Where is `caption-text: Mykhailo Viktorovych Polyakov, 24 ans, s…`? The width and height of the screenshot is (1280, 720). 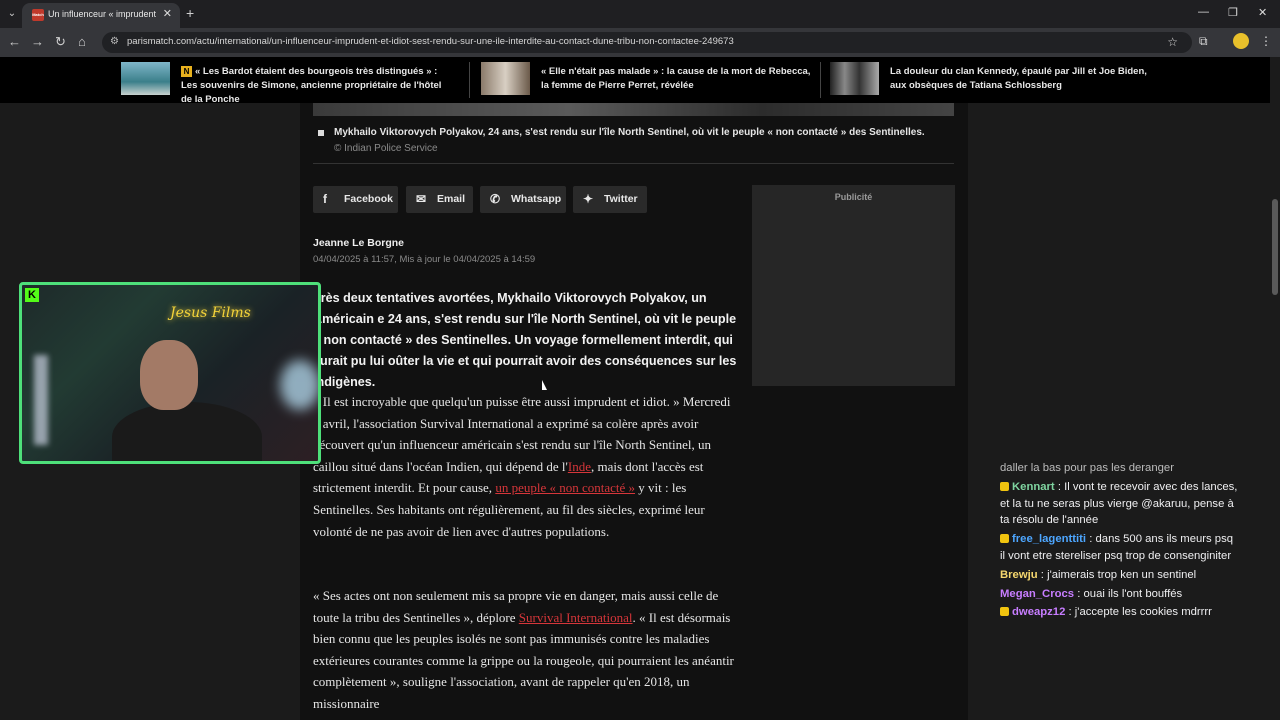 caption-text: Mykhailo Viktorovych Polyakov, 24 ans, s… is located at coordinates (629, 132).